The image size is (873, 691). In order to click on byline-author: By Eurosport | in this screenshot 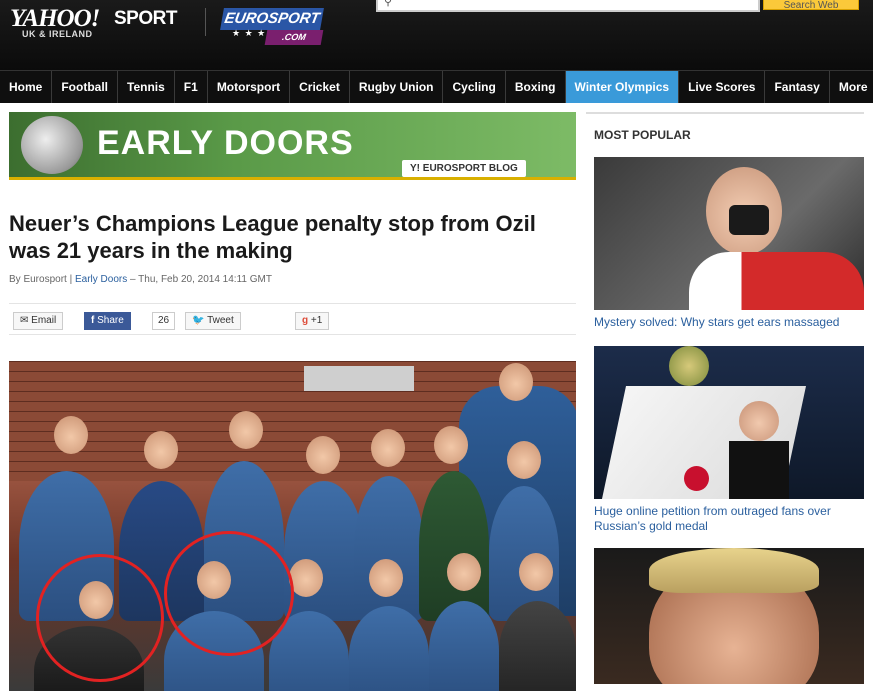, I will do `click(41, 279)`.